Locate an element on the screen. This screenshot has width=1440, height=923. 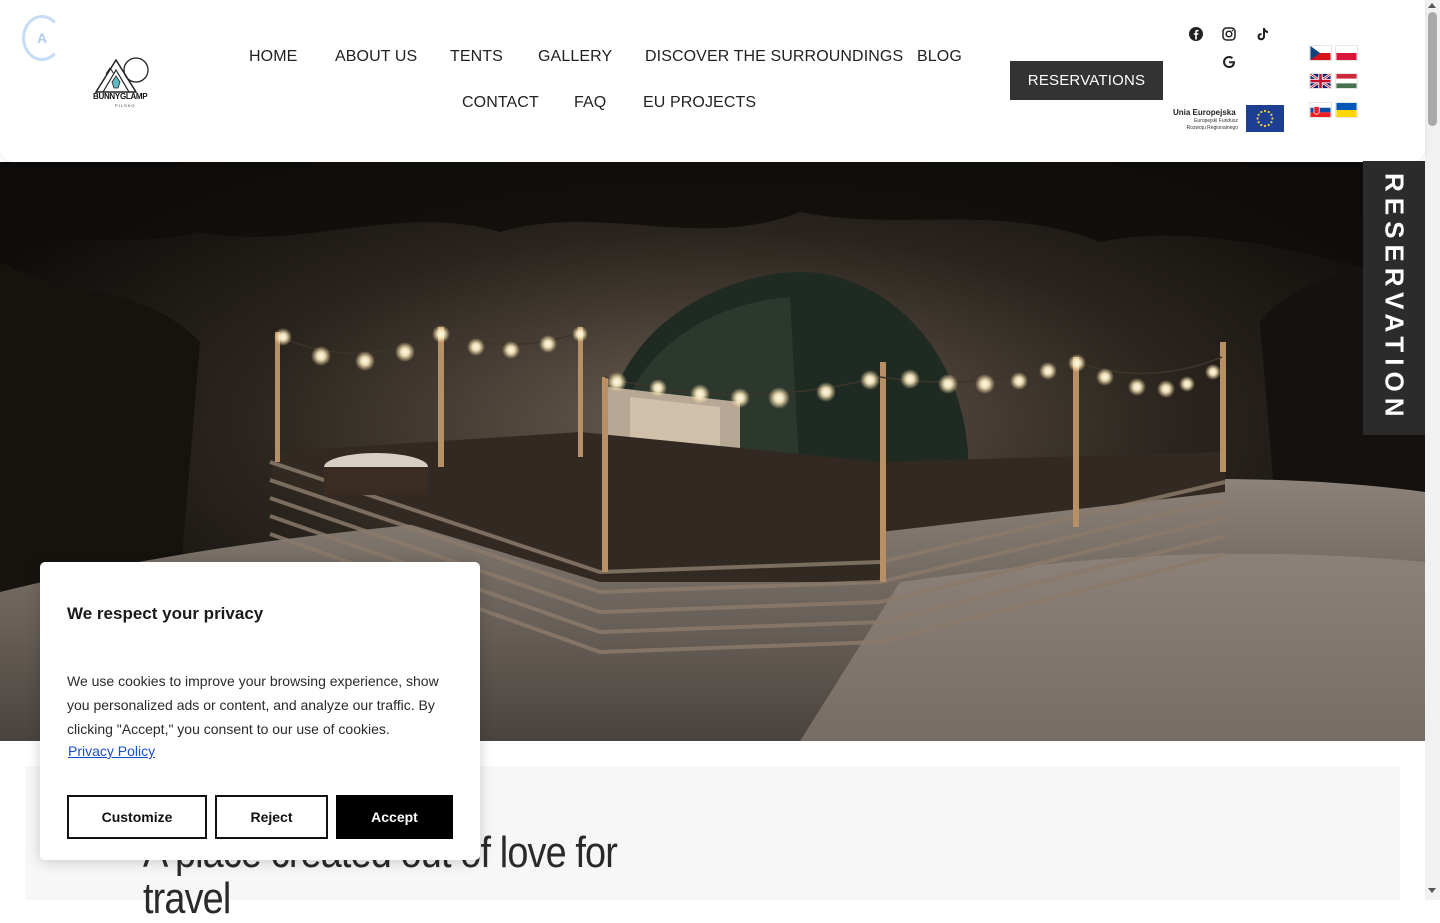
flag-pl-icon is located at coordinates (1346, 53).